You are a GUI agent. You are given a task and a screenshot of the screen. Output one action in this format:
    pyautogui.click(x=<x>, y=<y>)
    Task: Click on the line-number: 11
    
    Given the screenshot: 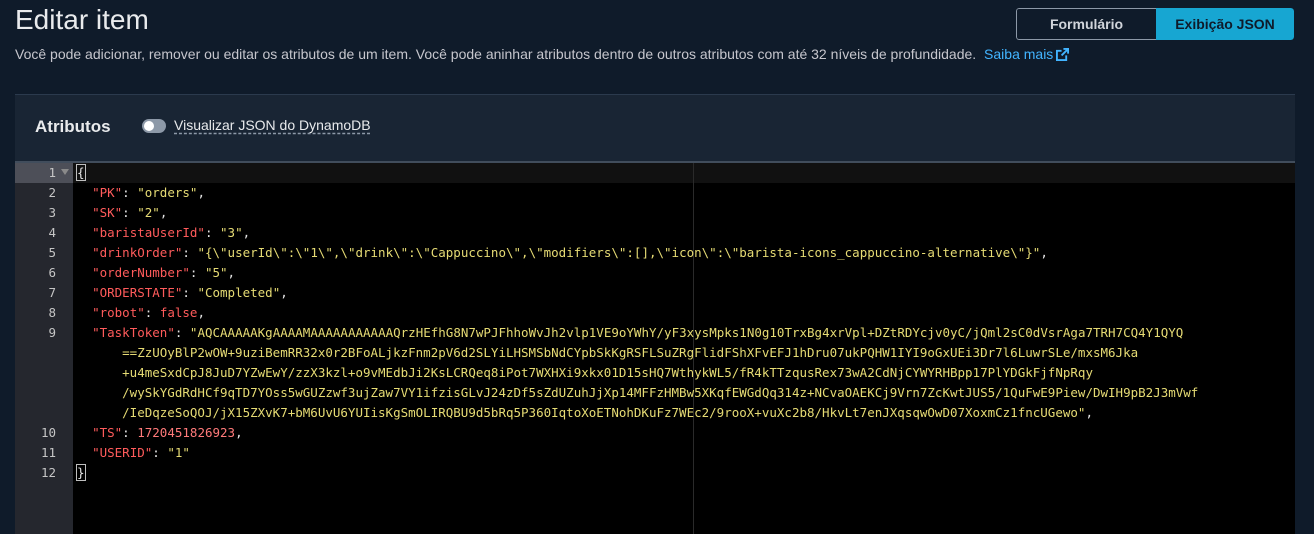 What is the action you would take?
    pyautogui.click(x=48, y=452)
    